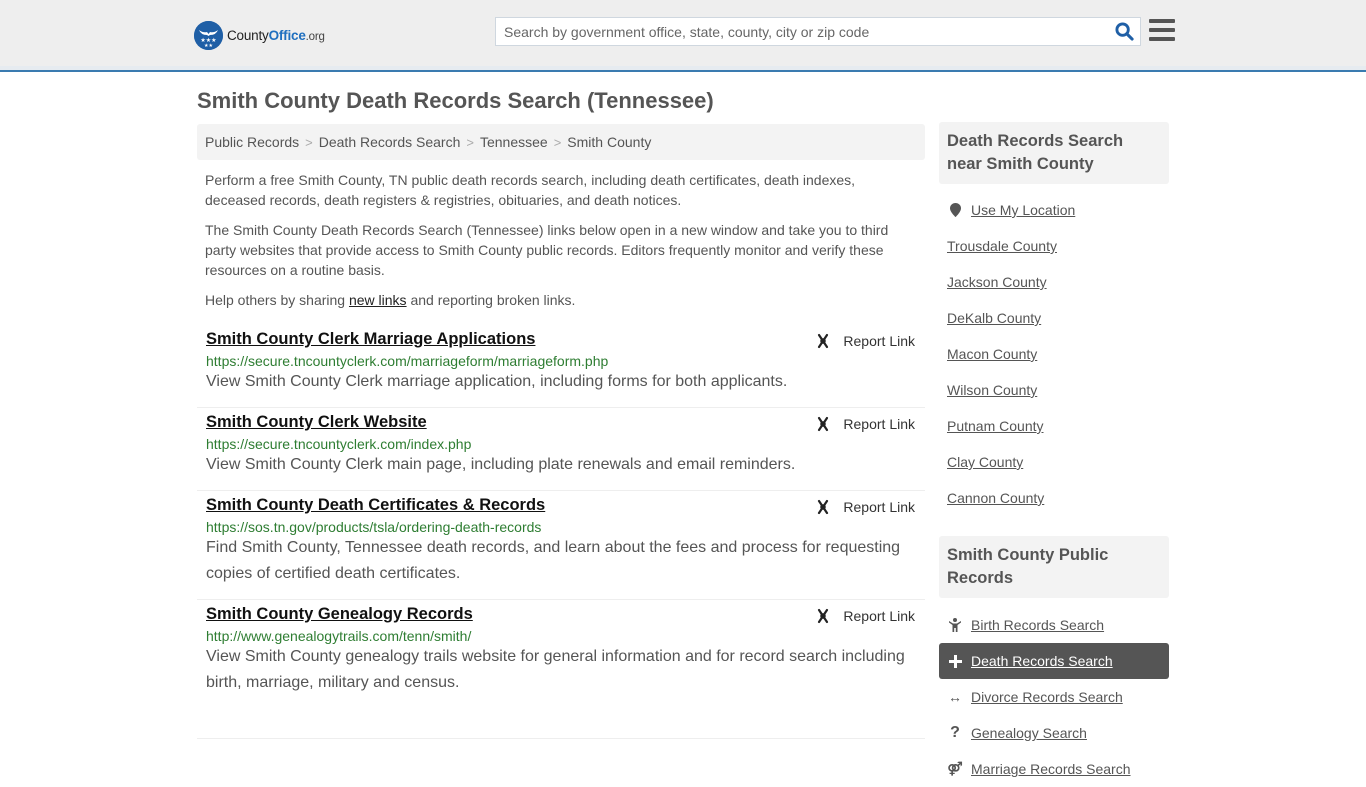 This screenshot has width=1366, height=787. What do you see at coordinates (1054, 318) in the screenshot?
I see `nearby-county-item: DeKalb County` at bounding box center [1054, 318].